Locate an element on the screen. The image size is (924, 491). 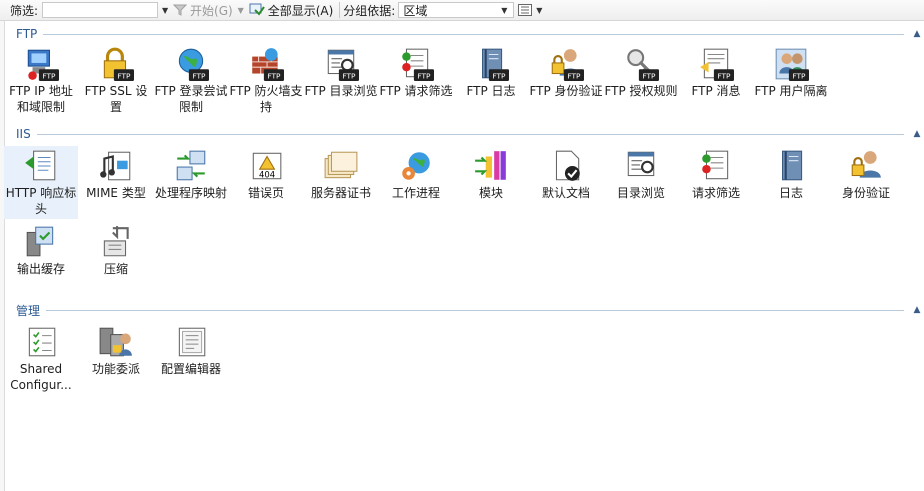
feature-mime: MIME 类型 is located at coordinates (116, 174).